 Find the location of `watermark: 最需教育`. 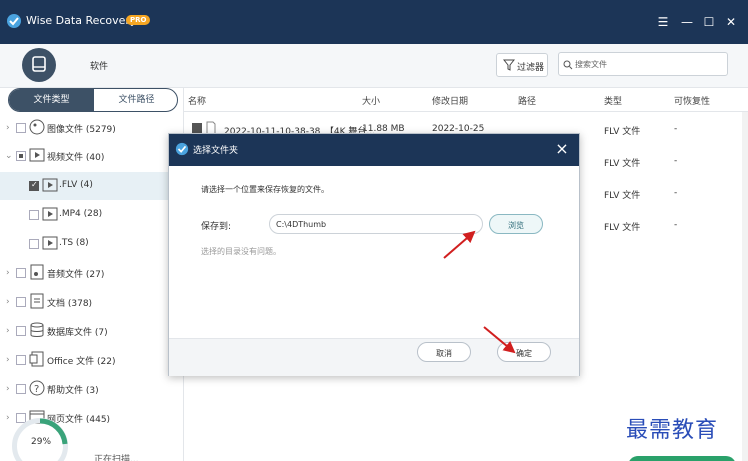

watermark: 最需教育 is located at coordinates (672, 430).